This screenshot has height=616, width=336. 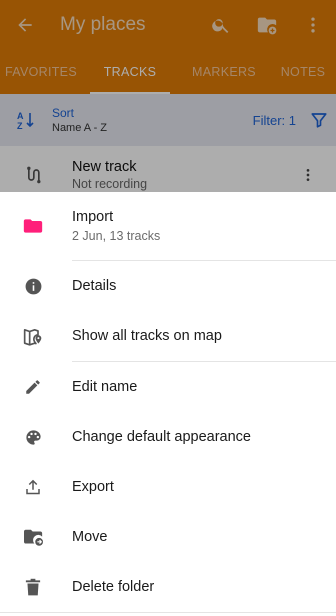 What do you see at coordinates (93, 487) in the screenshot?
I see `menu-item-label: Export` at bounding box center [93, 487].